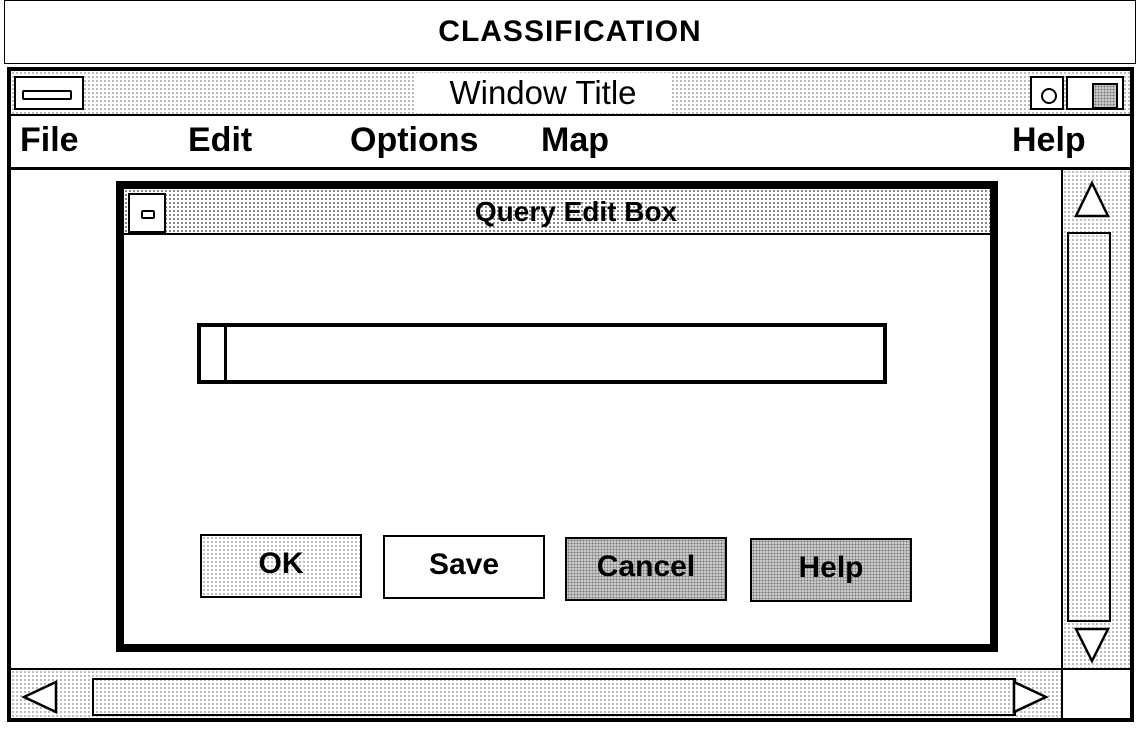 The height and width of the screenshot is (729, 1136). Describe the element at coordinates (230, 353) in the screenshot. I see `text-cursor` at that location.